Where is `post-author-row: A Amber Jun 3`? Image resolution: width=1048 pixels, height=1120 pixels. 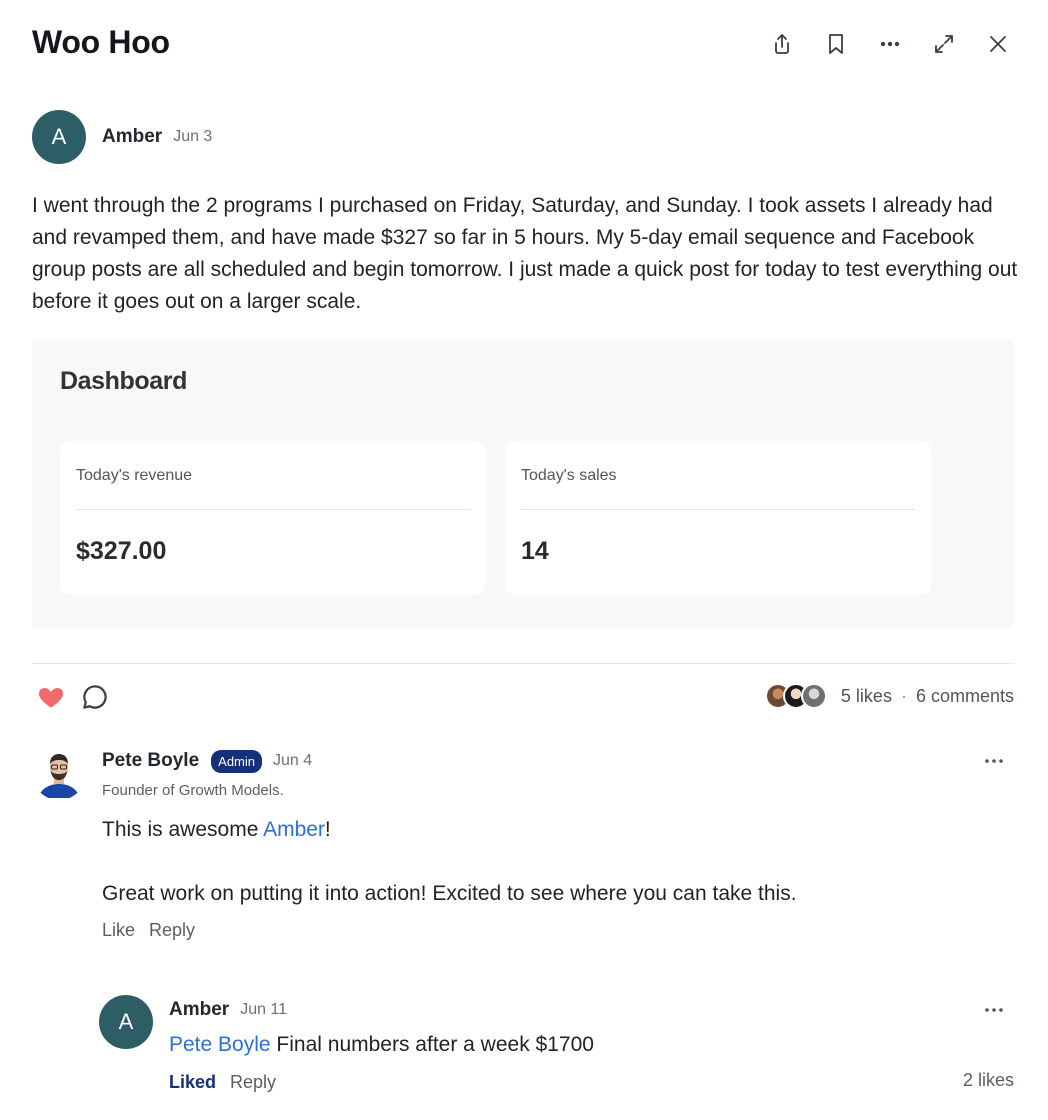
post-author-row: A Amber Jun 3 is located at coordinates (122, 137).